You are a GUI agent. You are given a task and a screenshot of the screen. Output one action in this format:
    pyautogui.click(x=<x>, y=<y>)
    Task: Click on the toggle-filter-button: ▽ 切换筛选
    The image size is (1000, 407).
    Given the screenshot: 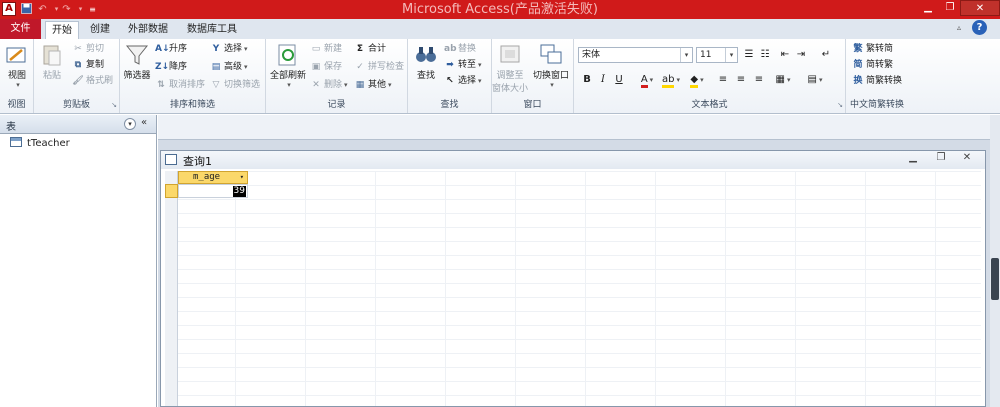 What is the action you would take?
    pyautogui.click(x=235, y=85)
    